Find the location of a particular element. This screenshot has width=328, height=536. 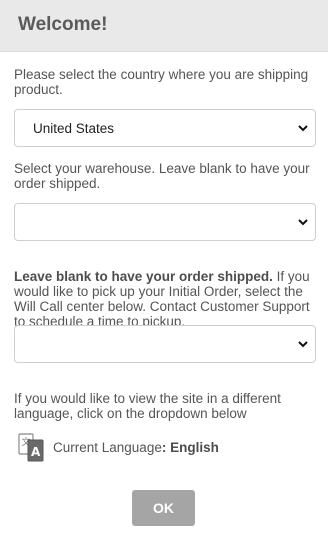

will-call-select is located at coordinates (165, 344).